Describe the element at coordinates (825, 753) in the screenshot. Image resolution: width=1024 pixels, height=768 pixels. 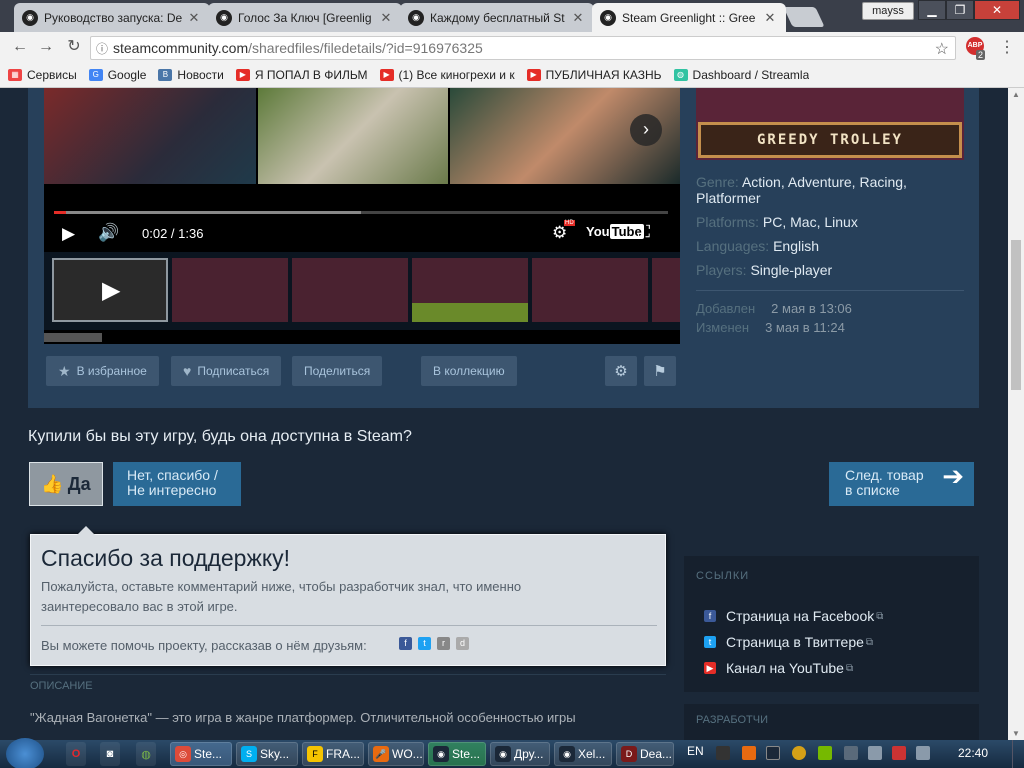
I see `nvidia-icon` at that location.